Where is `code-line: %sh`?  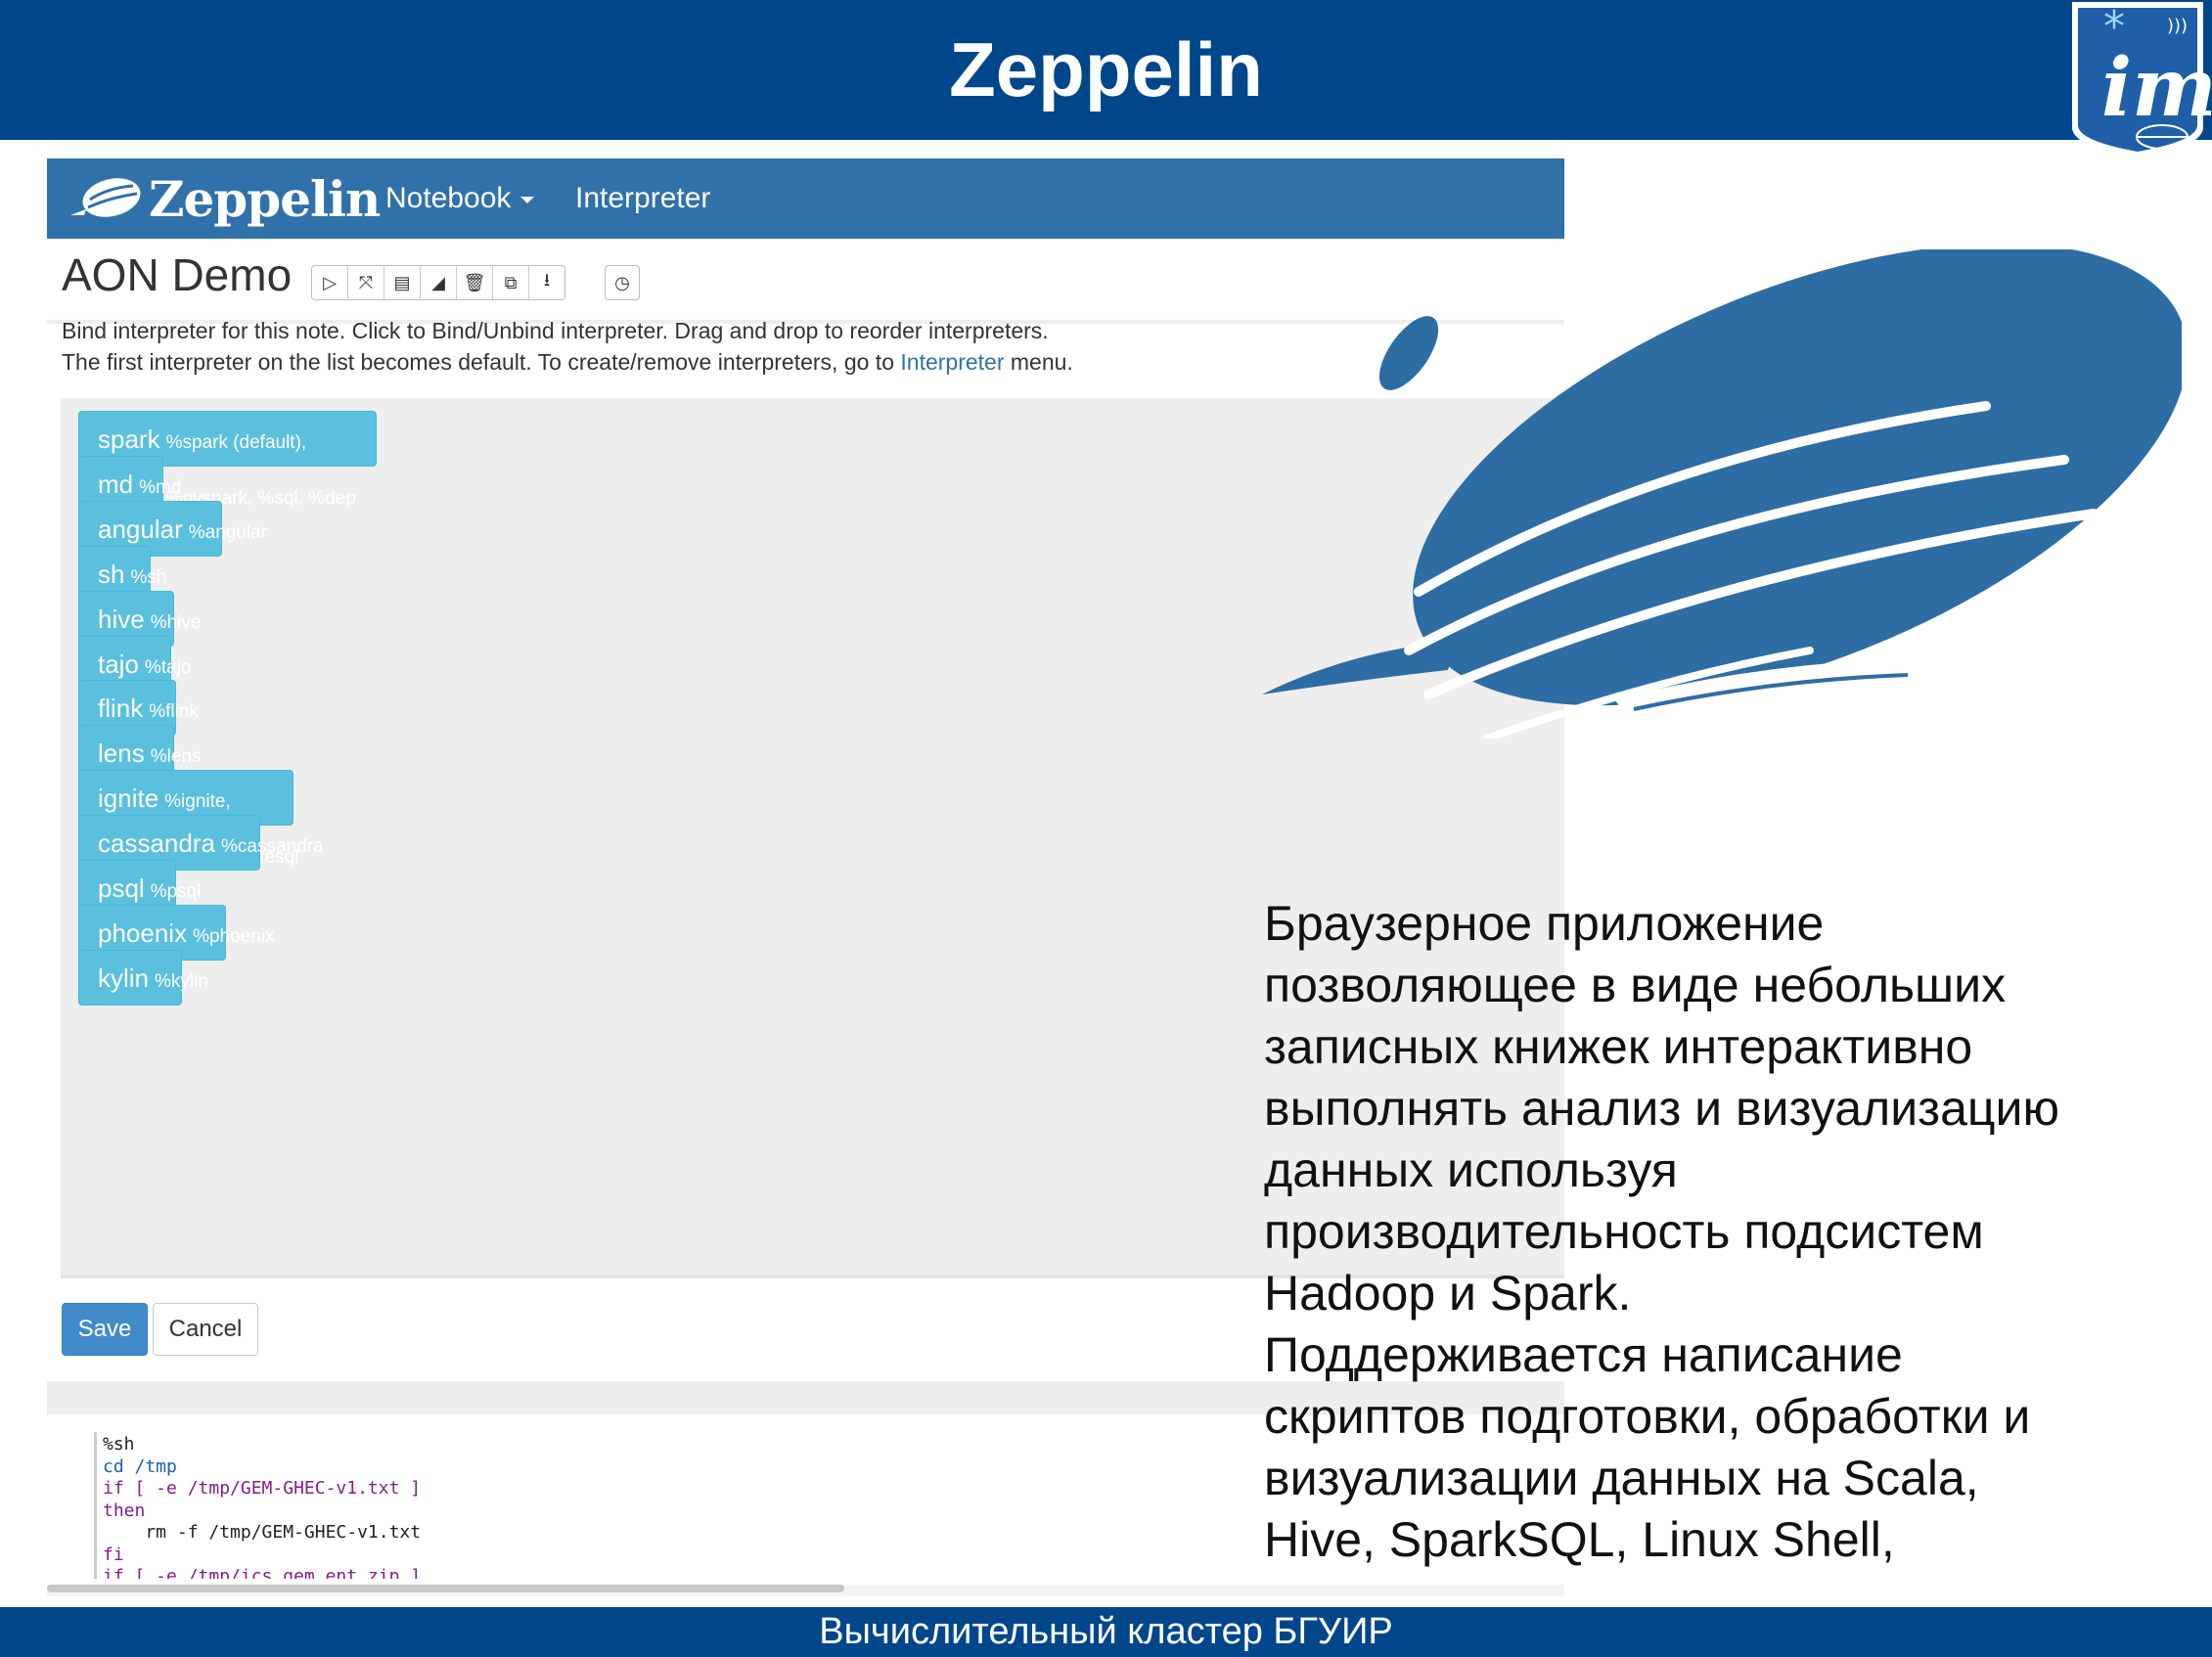
code-line: %sh is located at coordinates (119, 1444).